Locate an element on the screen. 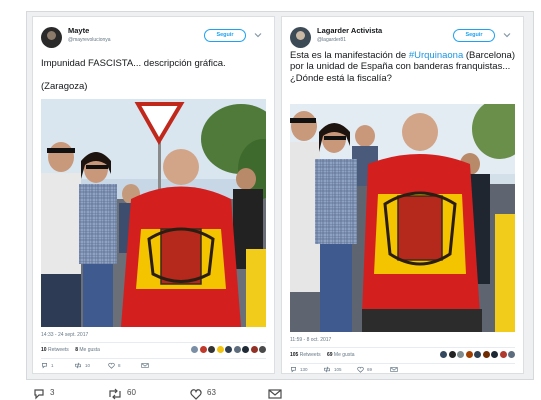  hashtag-link: #Urquinaona is located at coordinates (436, 55).